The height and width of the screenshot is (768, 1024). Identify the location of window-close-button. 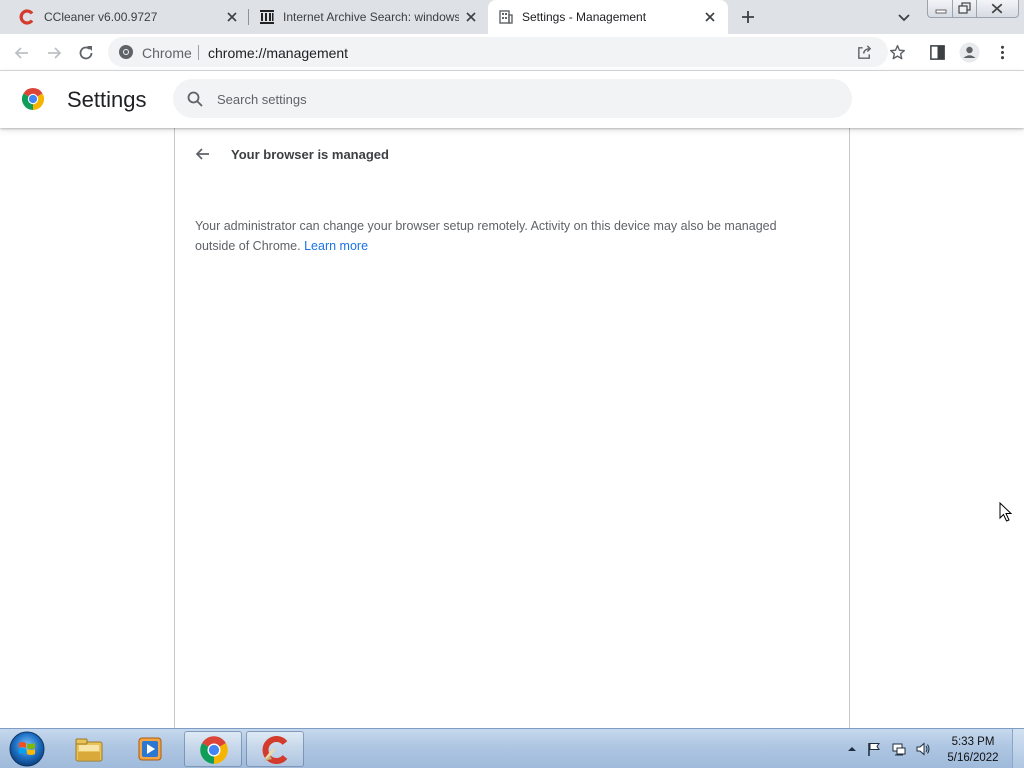
(998, 9).